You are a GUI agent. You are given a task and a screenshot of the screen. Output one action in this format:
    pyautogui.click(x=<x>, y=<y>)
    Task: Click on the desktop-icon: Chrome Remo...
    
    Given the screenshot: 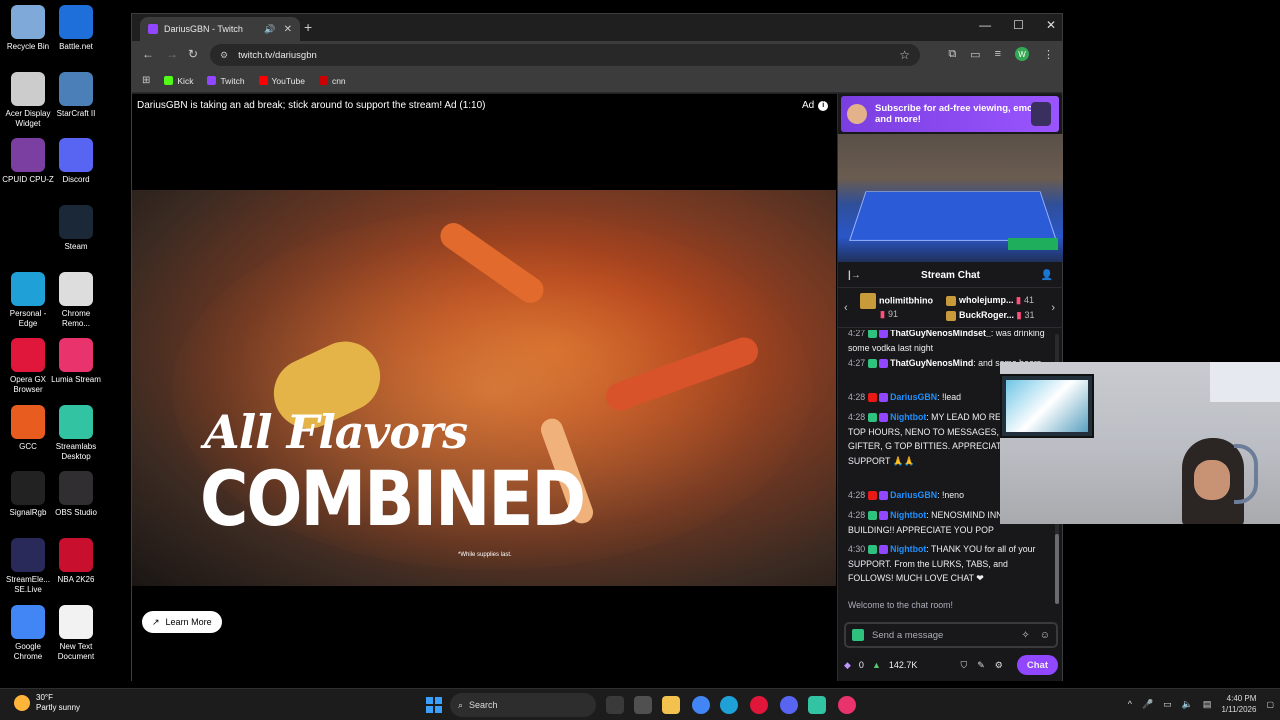 What is the action you would take?
    pyautogui.click(x=76, y=300)
    